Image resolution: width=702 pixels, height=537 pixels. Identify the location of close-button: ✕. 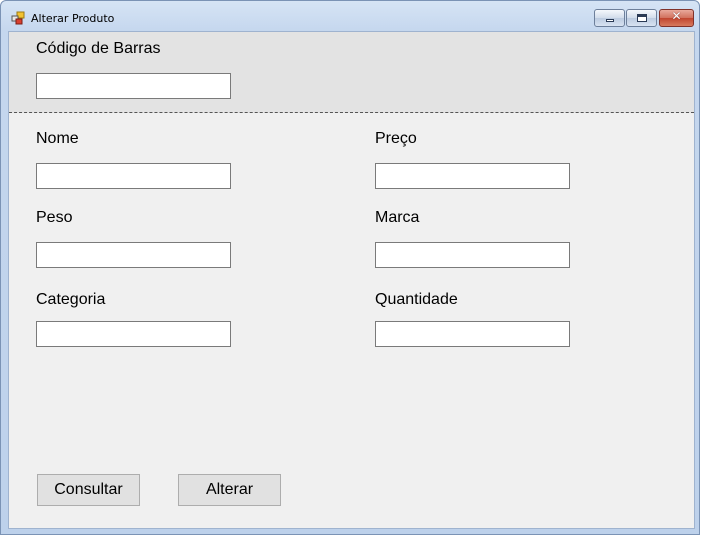
(676, 18).